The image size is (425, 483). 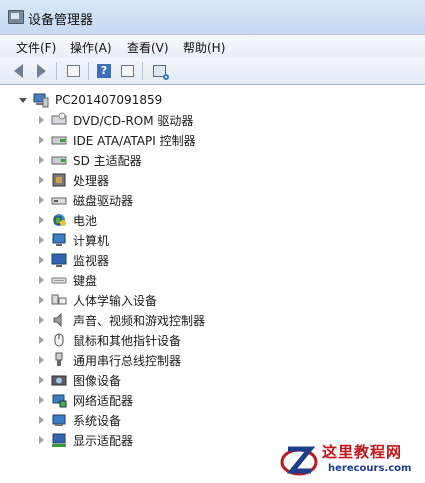 I want to click on tree-item: SD 主适配器, so click(x=89, y=160).